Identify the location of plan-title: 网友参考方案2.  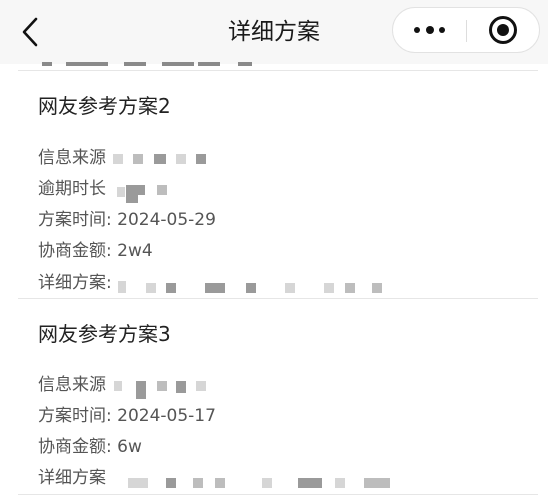
(104, 106).